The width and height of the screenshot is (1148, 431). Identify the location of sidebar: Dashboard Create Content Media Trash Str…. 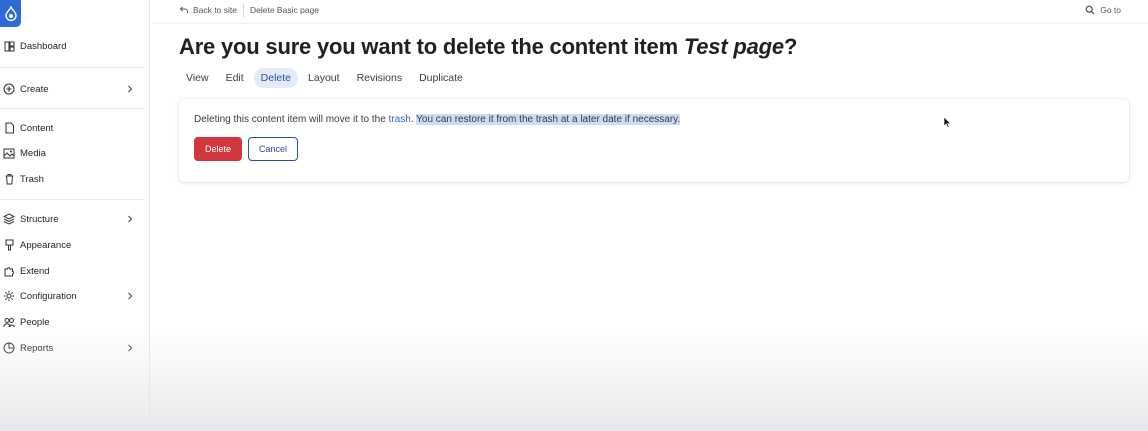
(75, 215).